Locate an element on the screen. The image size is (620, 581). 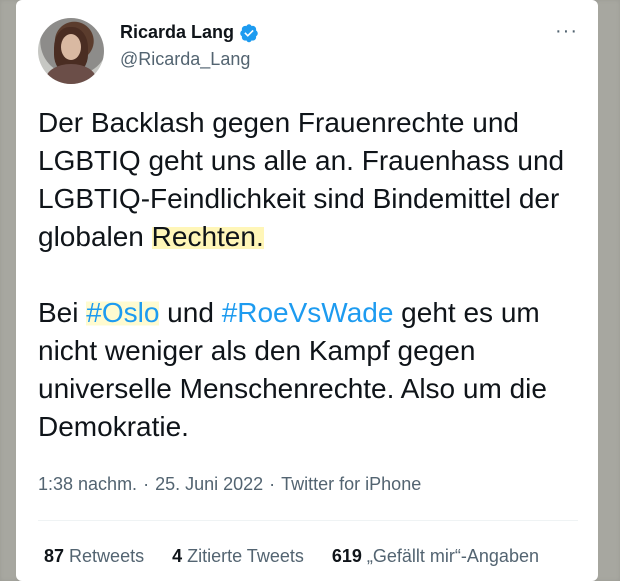
background-right-blur is located at coordinates (608, 290).